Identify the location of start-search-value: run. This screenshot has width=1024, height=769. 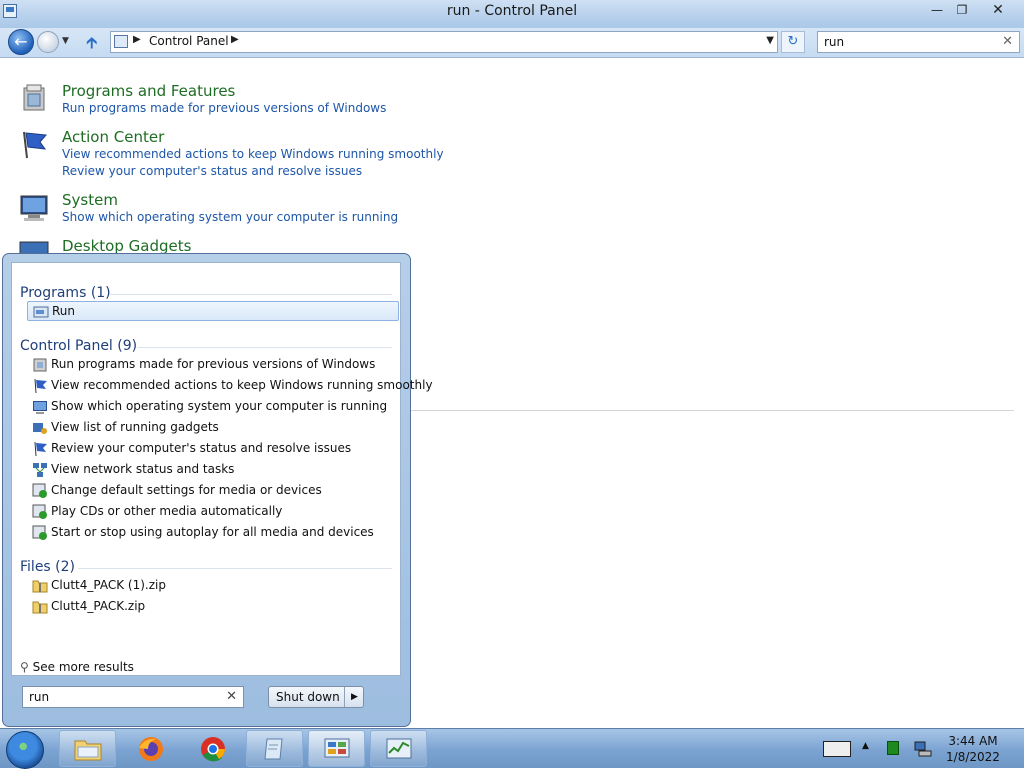
(39, 697).